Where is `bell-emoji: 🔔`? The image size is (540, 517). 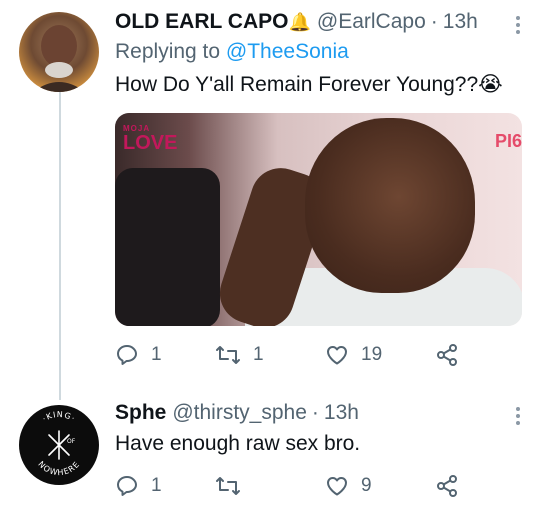
bell-emoji: 🔔 is located at coordinates (299, 22).